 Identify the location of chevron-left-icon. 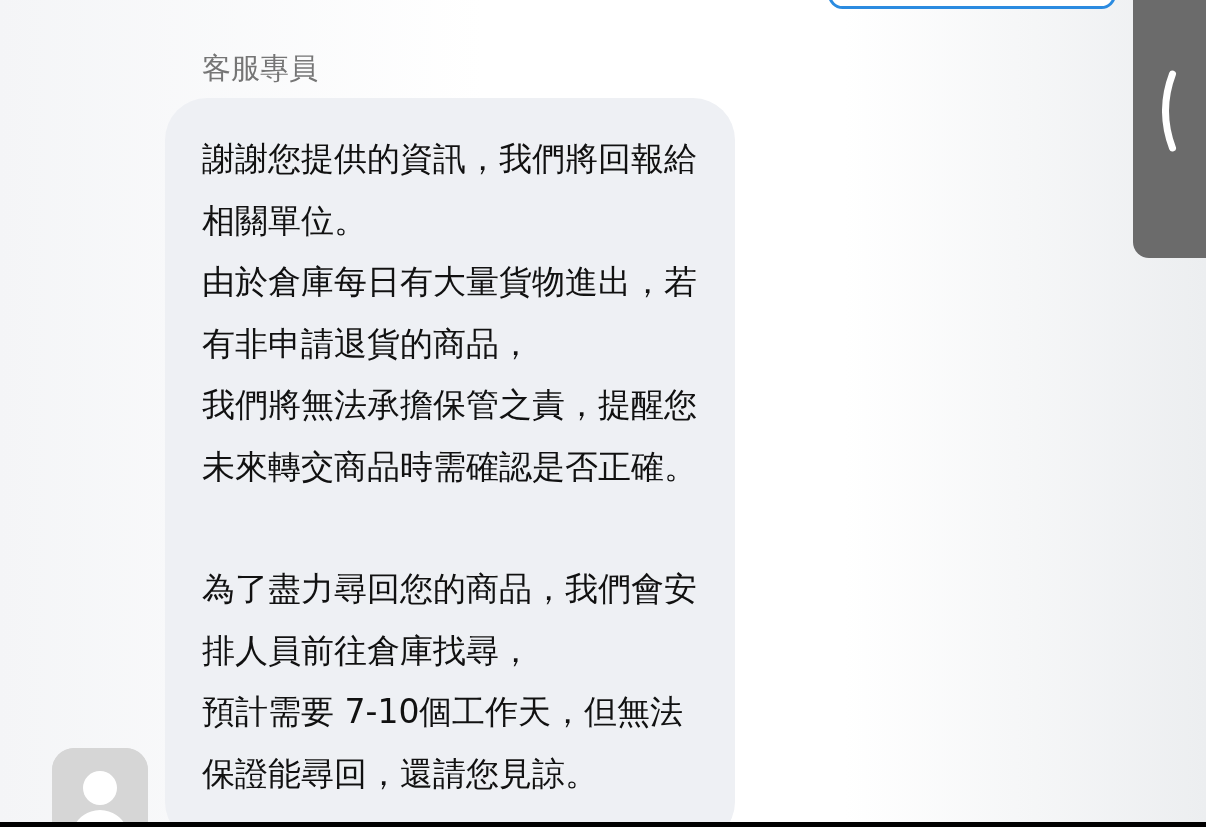
(1169, 111).